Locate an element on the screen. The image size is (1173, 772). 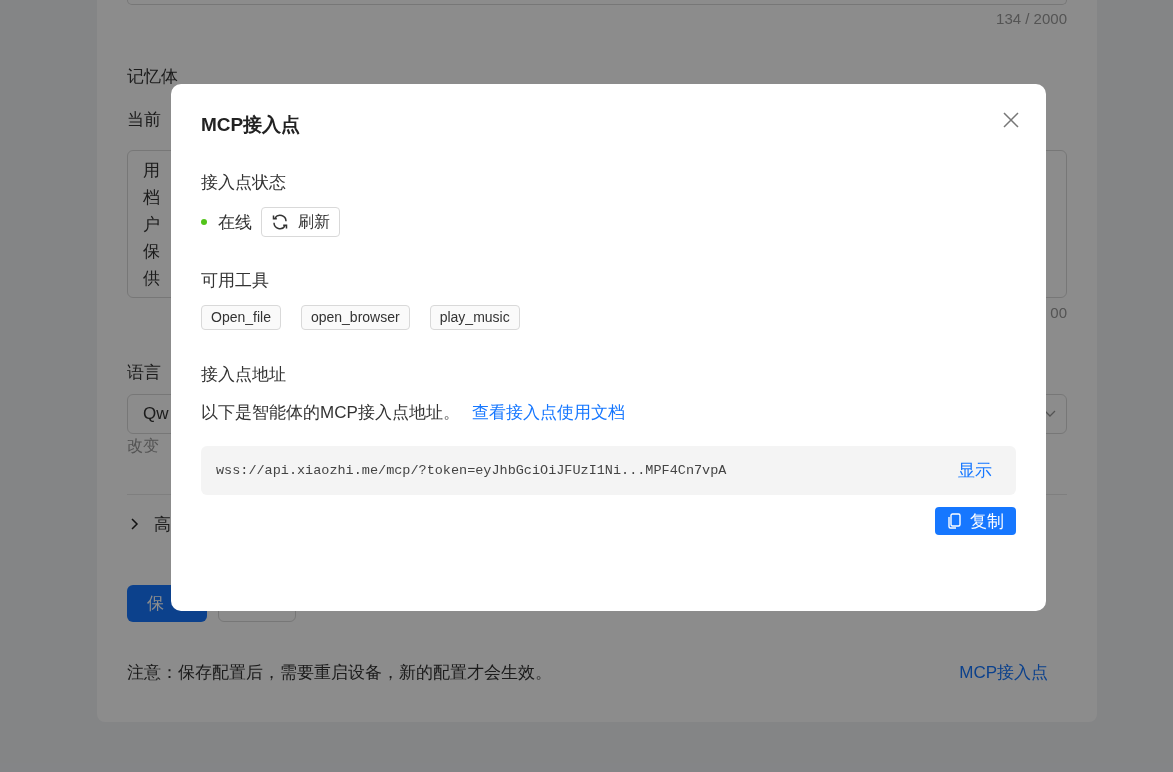
field-label: 当前 is located at coordinates (144, 120).